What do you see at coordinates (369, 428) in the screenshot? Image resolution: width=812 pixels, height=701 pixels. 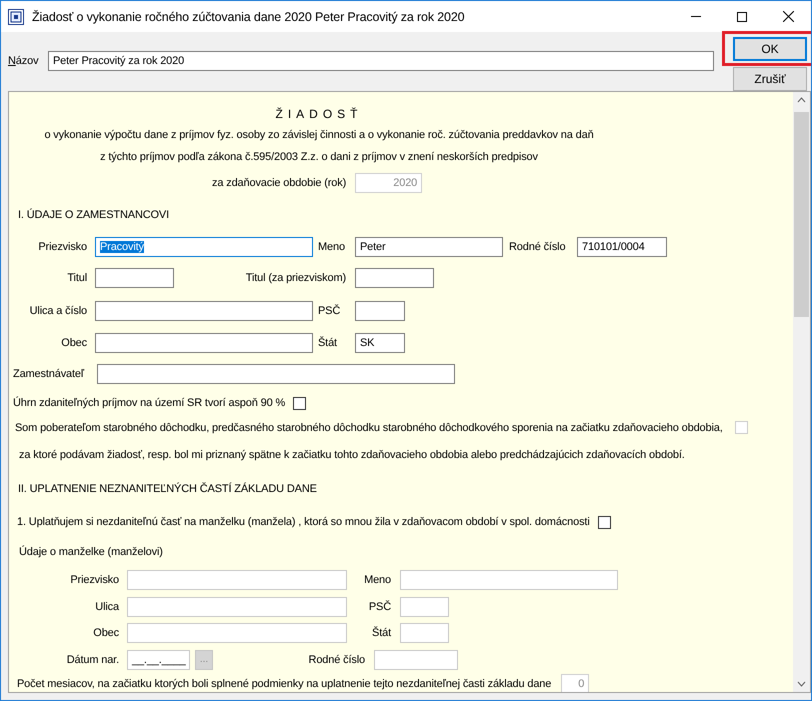 I see `checkbox-label: Som poberateľom starobného dôchodku, predčasného starobného dôchodku starobného dôchodkového sporenia na začiatku zdaňovacieho obdobia,` at bounding box center [369, 428].